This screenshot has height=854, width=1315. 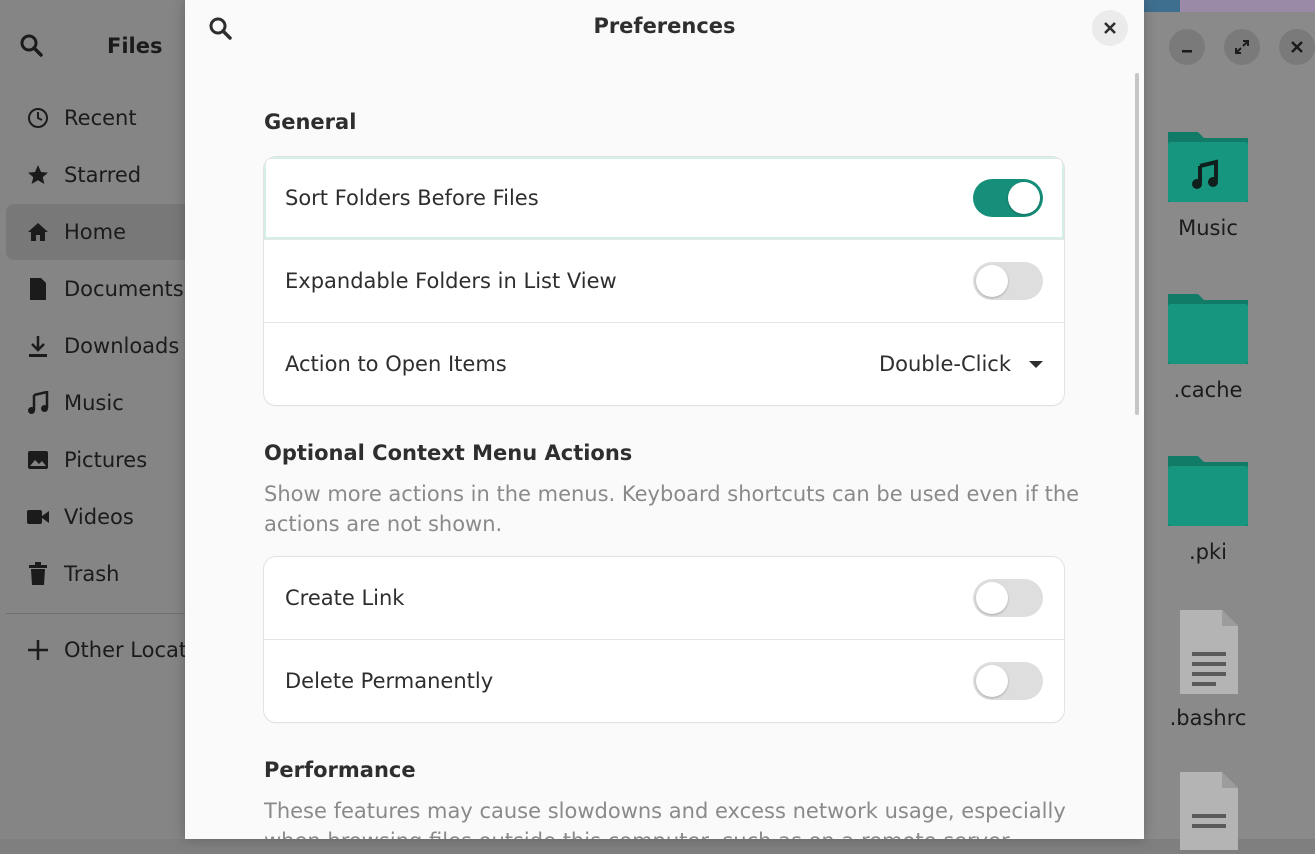 What do you see at coordinates (1187, 47) in the screenshot?
I see `minimize-button` at bounding box center [1187, 47].